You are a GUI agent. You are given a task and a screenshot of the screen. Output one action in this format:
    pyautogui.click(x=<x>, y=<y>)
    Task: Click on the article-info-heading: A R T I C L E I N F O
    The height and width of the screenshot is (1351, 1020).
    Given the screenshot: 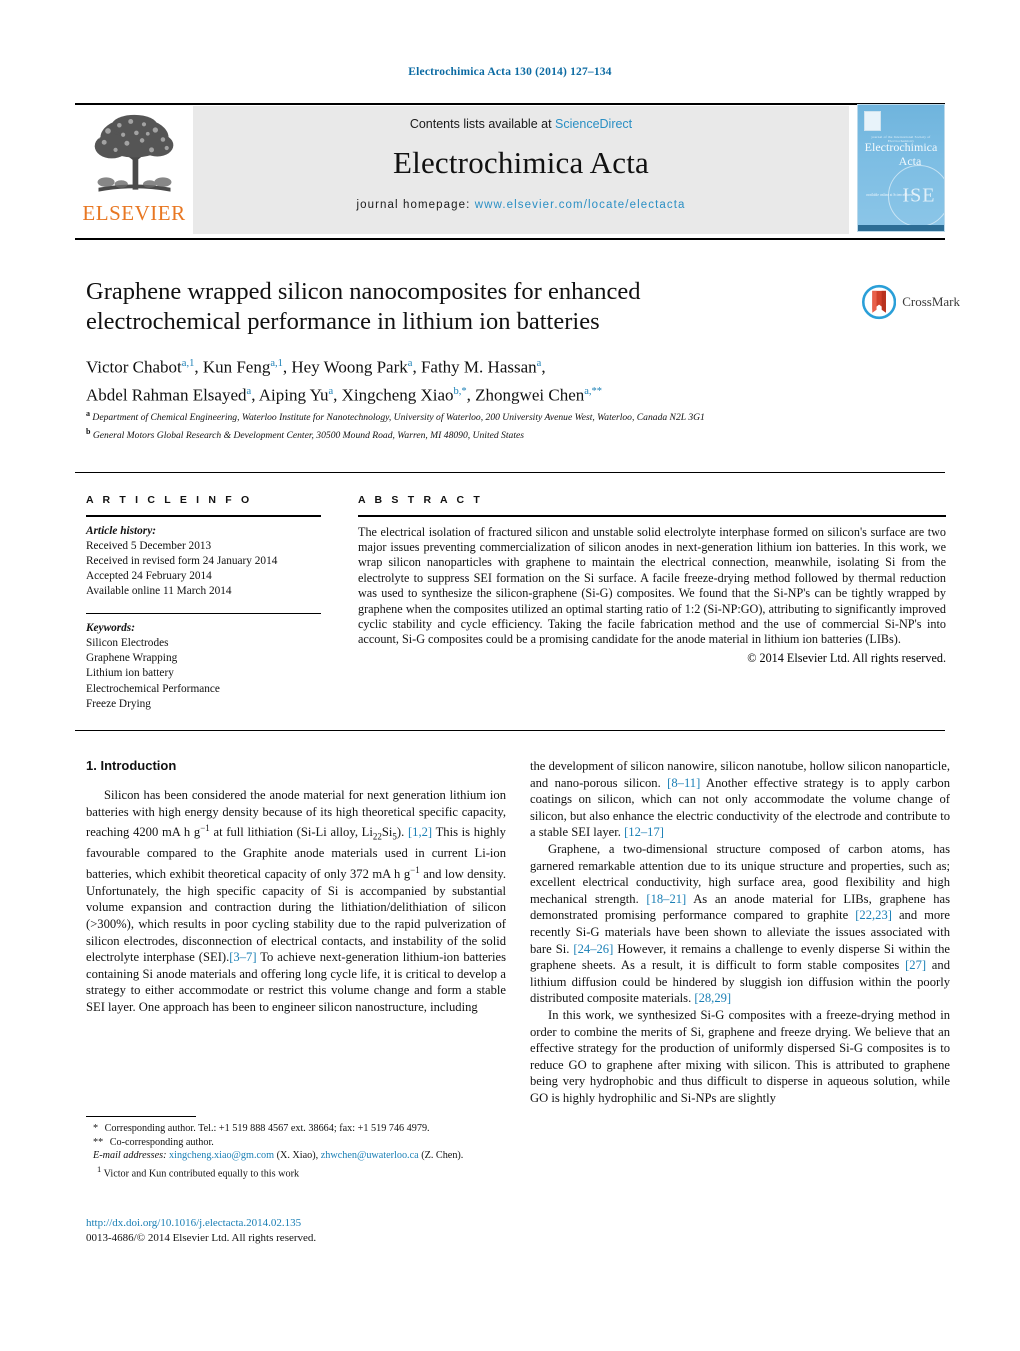 What is the action you would take?
    pyautogui.click(x=169, y=500)
    